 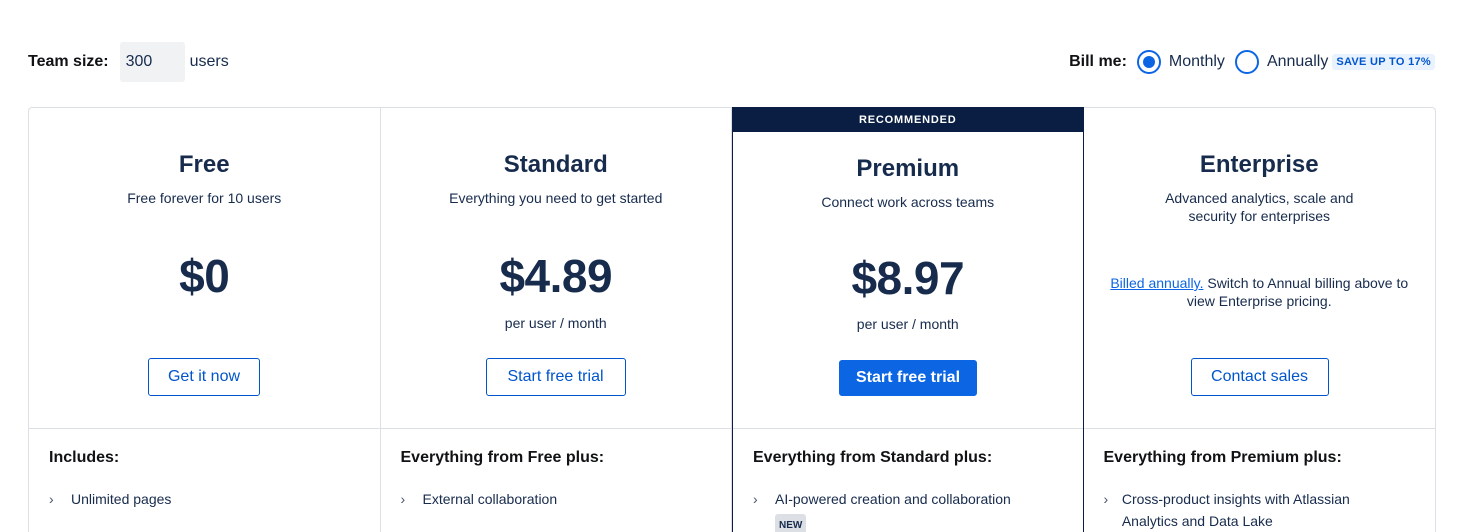 I want to click on recommended-banner: RECOMMENDED, so click(x=908, y=120).